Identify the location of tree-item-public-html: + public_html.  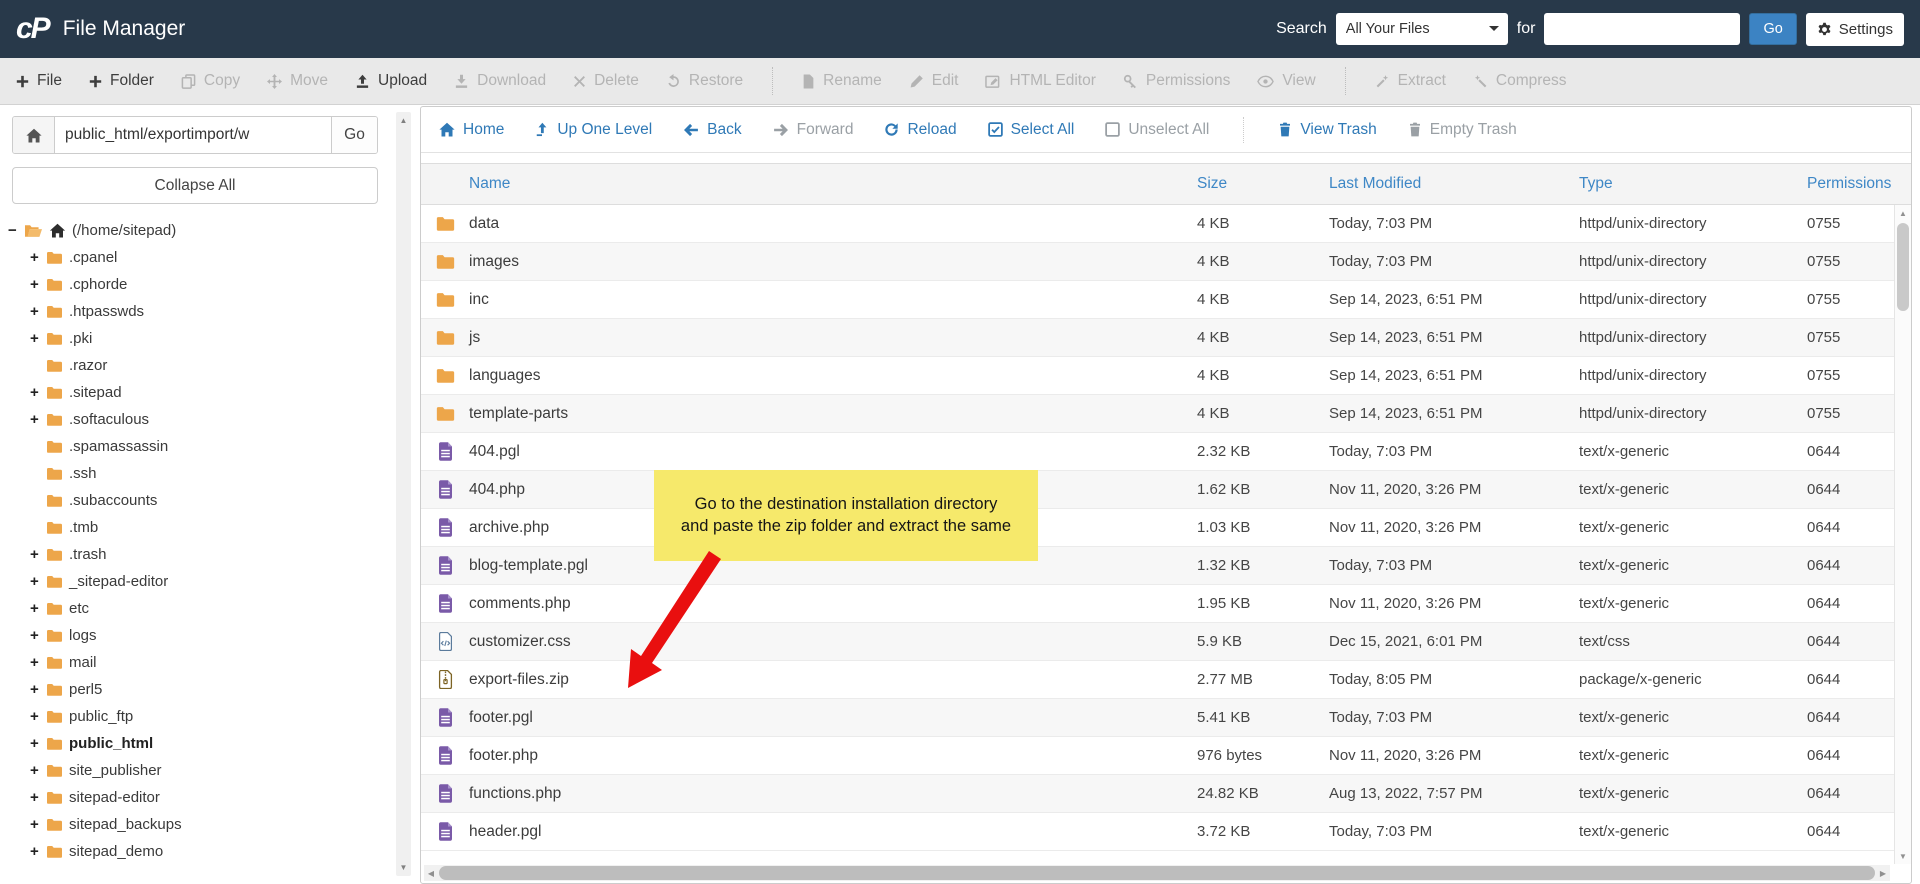
(198, 743).